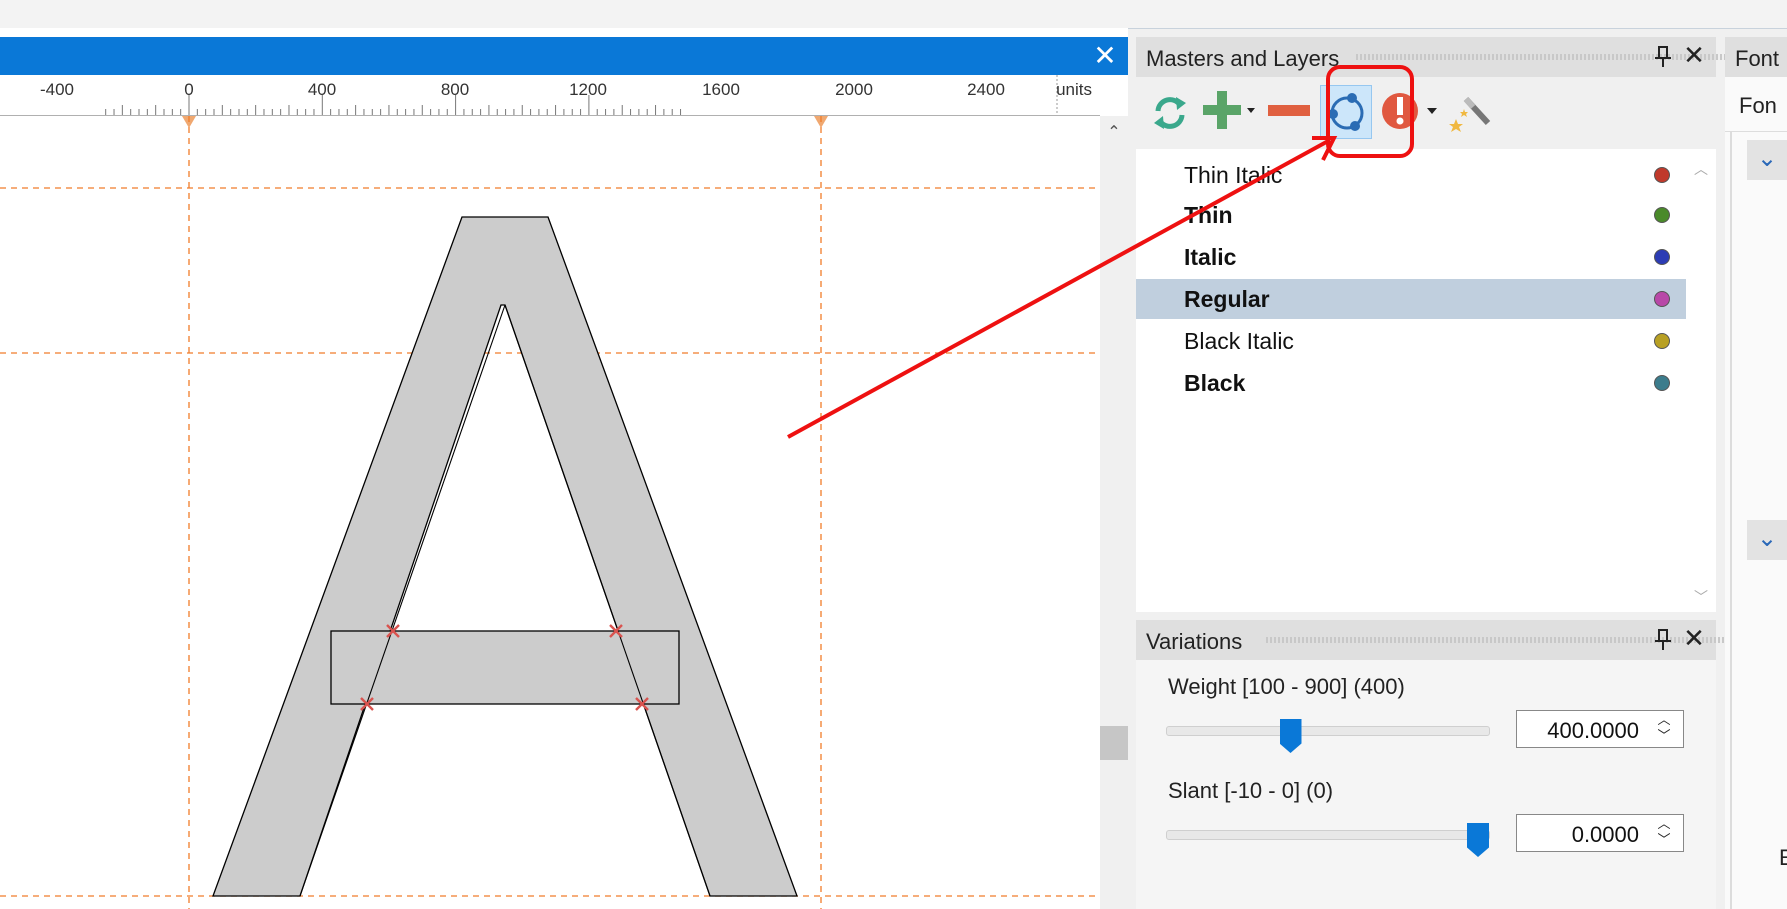 This screenshot has width=1787, height=909. I want to click on panel-title: Variations, so click(1194, 641).